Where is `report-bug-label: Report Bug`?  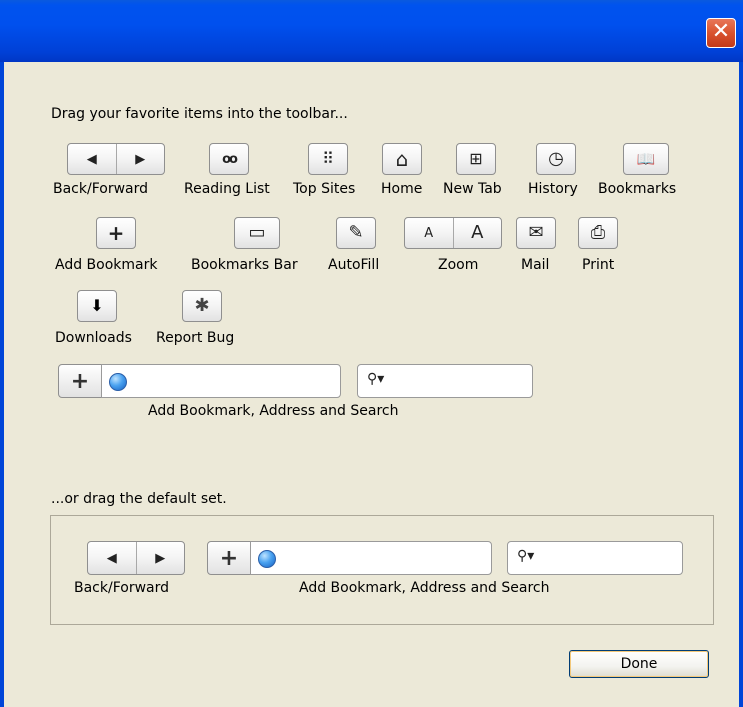
report-bug-label: Report Bug is located at coordinates (195, 338).